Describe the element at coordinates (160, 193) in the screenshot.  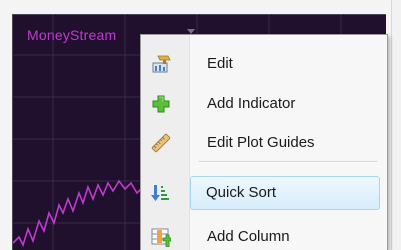
I see `sort-arrows-icon` at that location.